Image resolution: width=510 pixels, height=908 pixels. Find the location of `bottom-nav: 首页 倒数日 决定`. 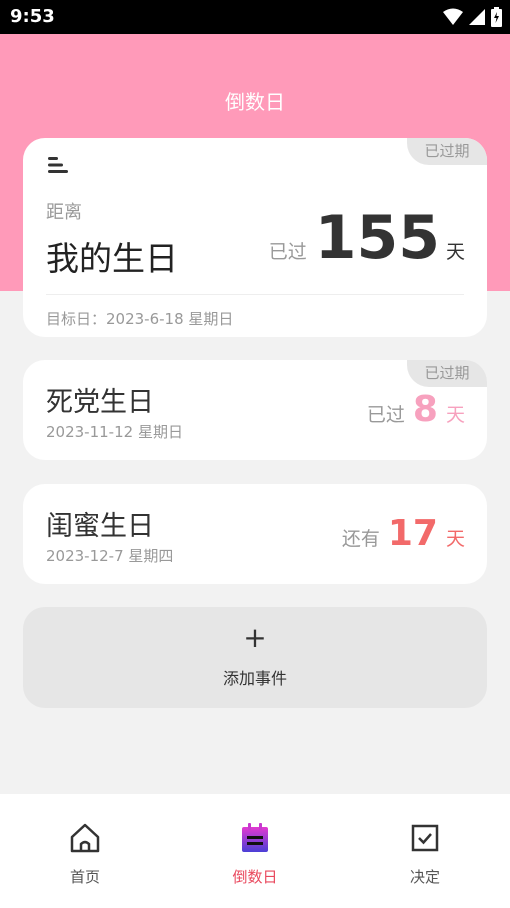

bottom-nav: 首页 倒数日 决定 is located at coordinates (255, 851).